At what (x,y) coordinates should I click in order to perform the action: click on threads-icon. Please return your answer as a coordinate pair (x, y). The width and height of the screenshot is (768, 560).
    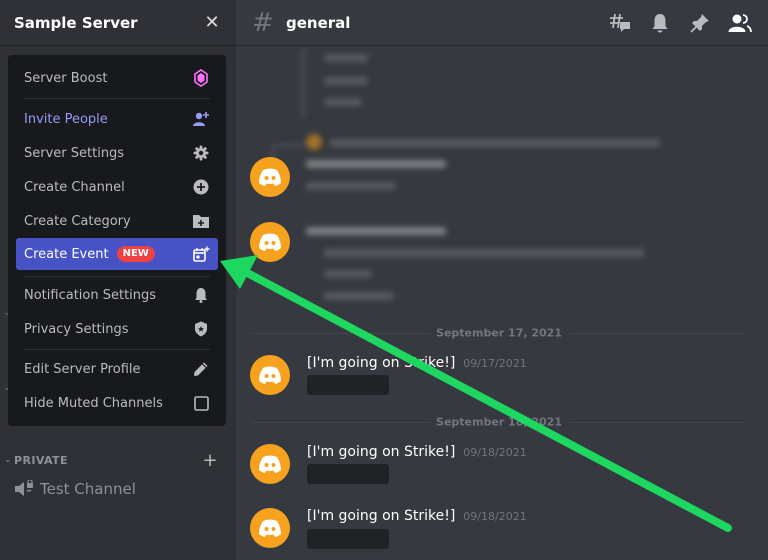
    Looking at the image, I should click on (620, 23).